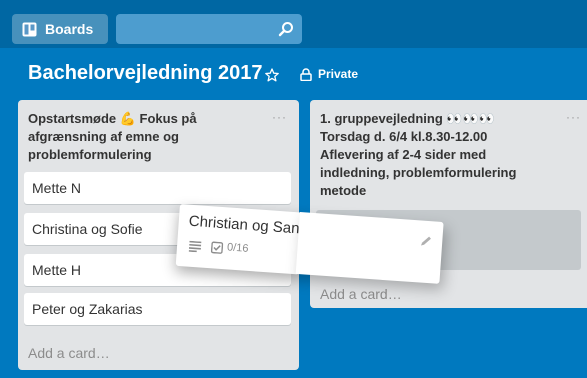 This screenshot has height=378, width=587. I want to click on search-icon, so click(286, 29).